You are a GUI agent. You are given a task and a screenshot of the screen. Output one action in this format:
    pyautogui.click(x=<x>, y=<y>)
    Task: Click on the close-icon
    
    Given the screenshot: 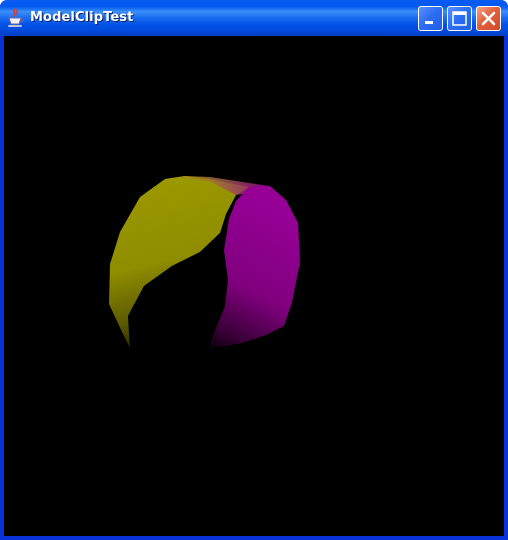 What is the action you would take?
    pyautogui.click(x=488, y=18)
    